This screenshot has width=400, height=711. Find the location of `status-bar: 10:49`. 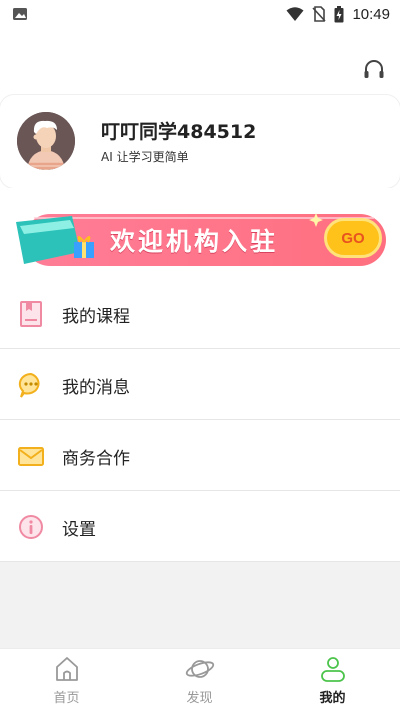

status-bar: 10:49 is located at coordinates (200, 14).